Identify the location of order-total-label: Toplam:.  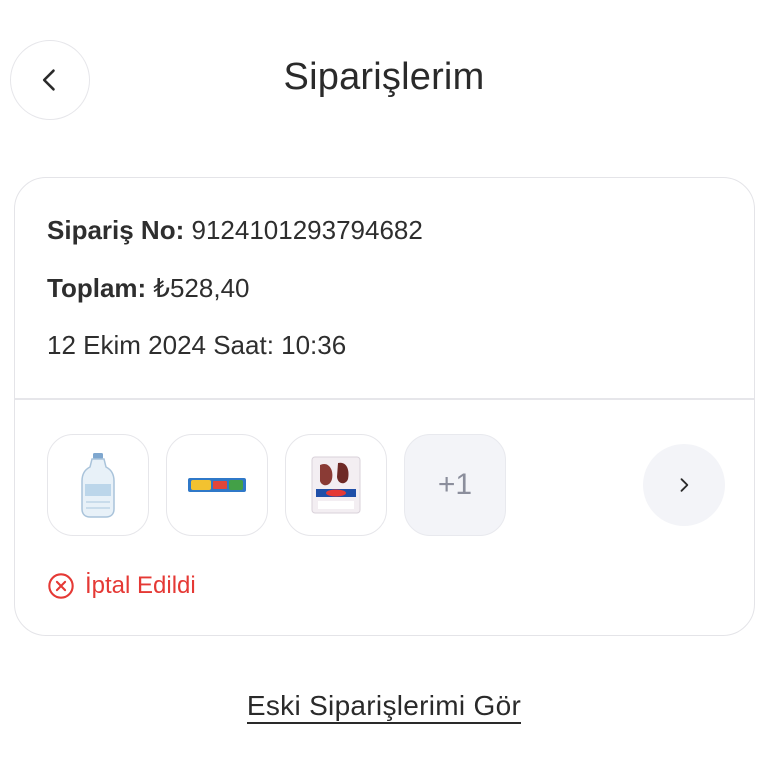
(97, 288).